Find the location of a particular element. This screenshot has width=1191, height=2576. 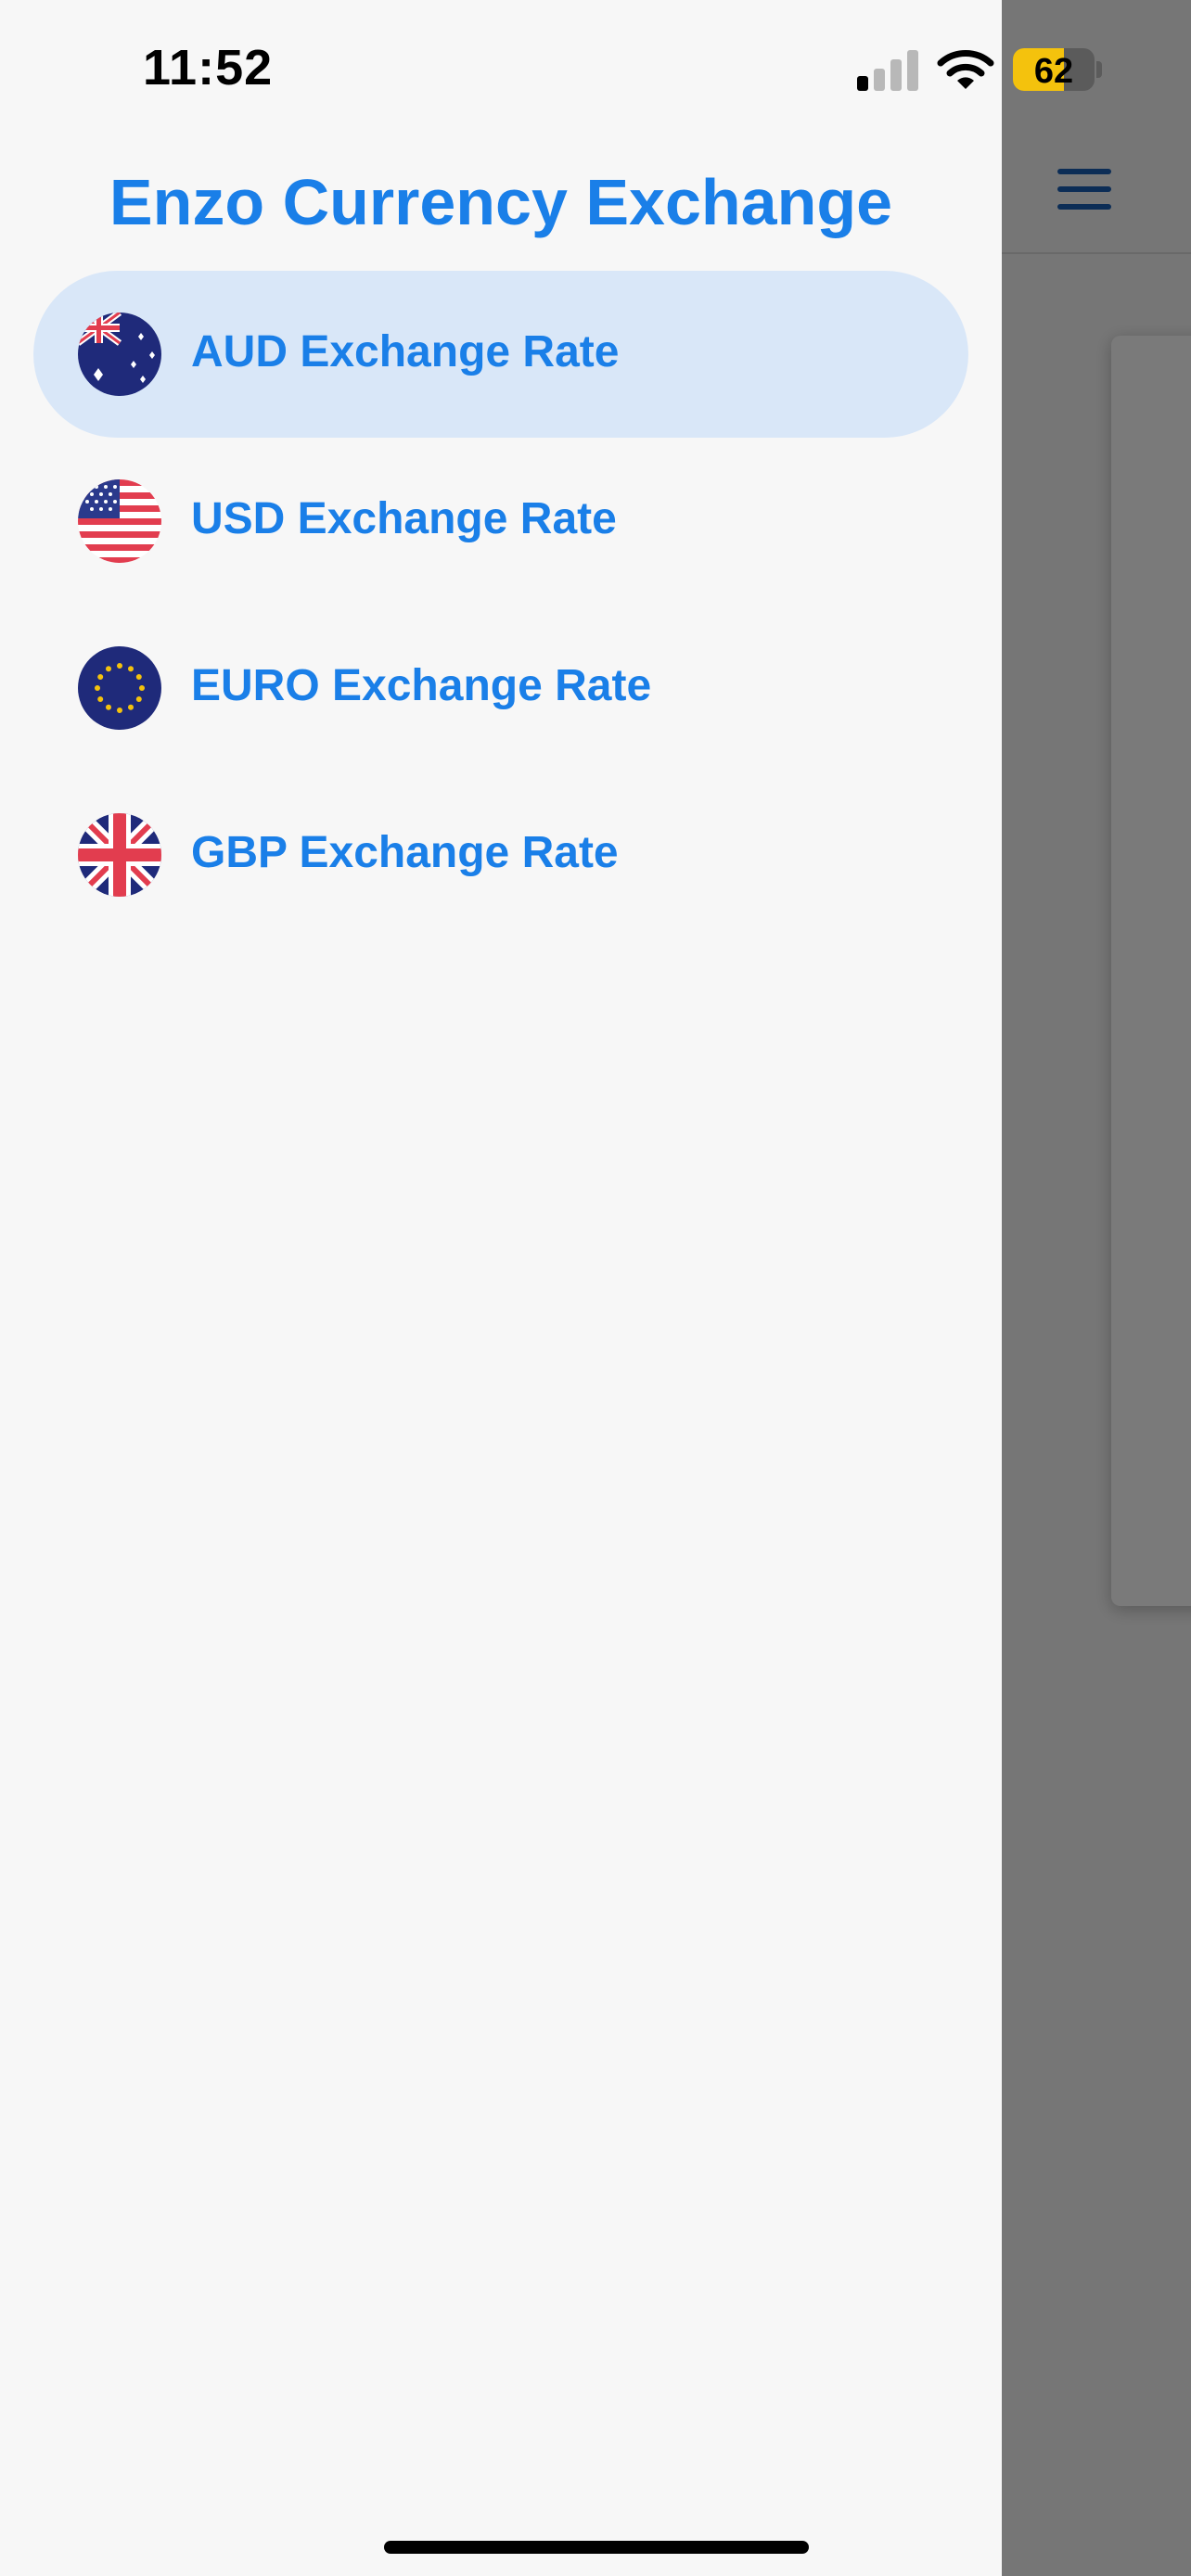

australia-flag-icon is located at coordinates (120, 354).